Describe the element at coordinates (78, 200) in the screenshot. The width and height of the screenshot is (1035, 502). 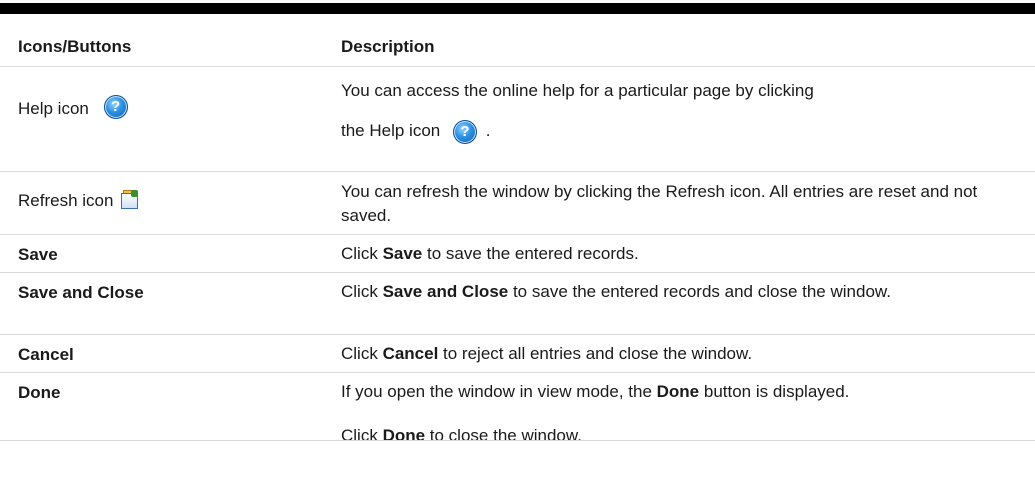
I see `row-name-refresh: Refresh icon` at that location.